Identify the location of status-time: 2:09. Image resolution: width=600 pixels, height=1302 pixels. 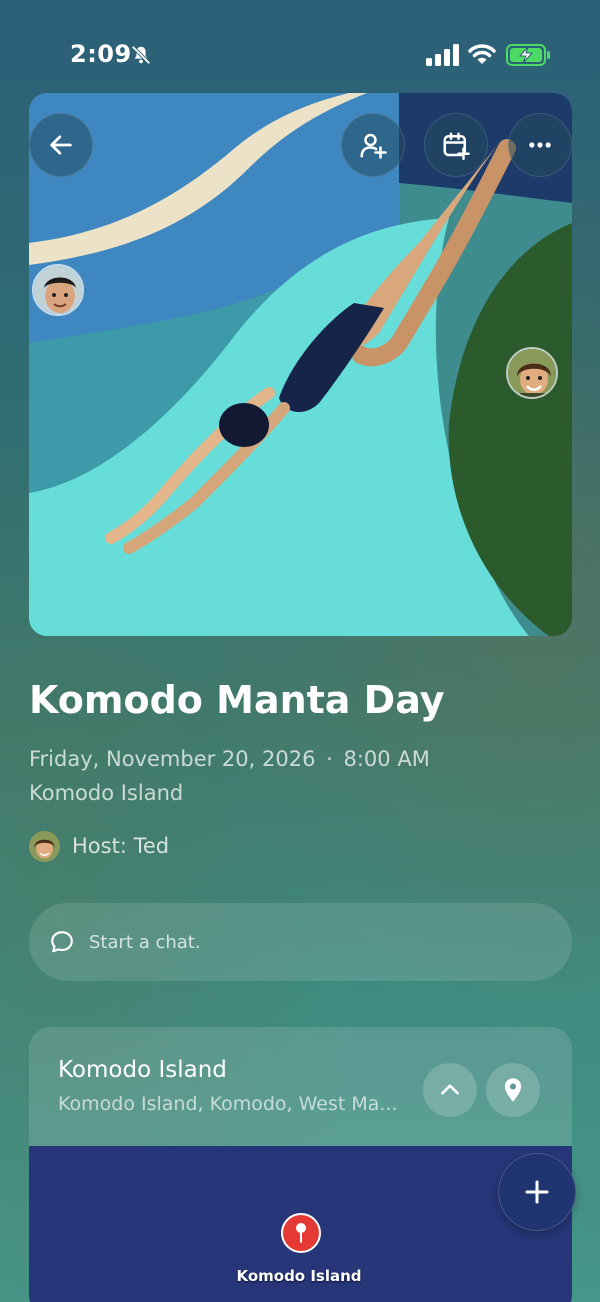
(101, 54).